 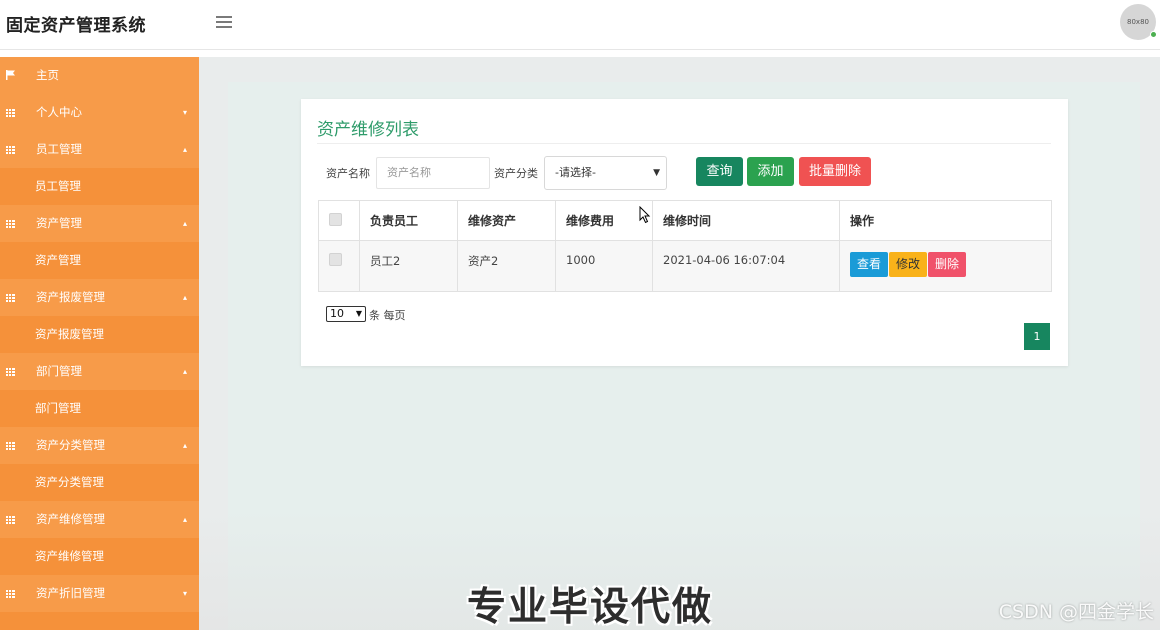 I want to click on actions-cell: 查看 修改 删除, so click(x=945, y=266).